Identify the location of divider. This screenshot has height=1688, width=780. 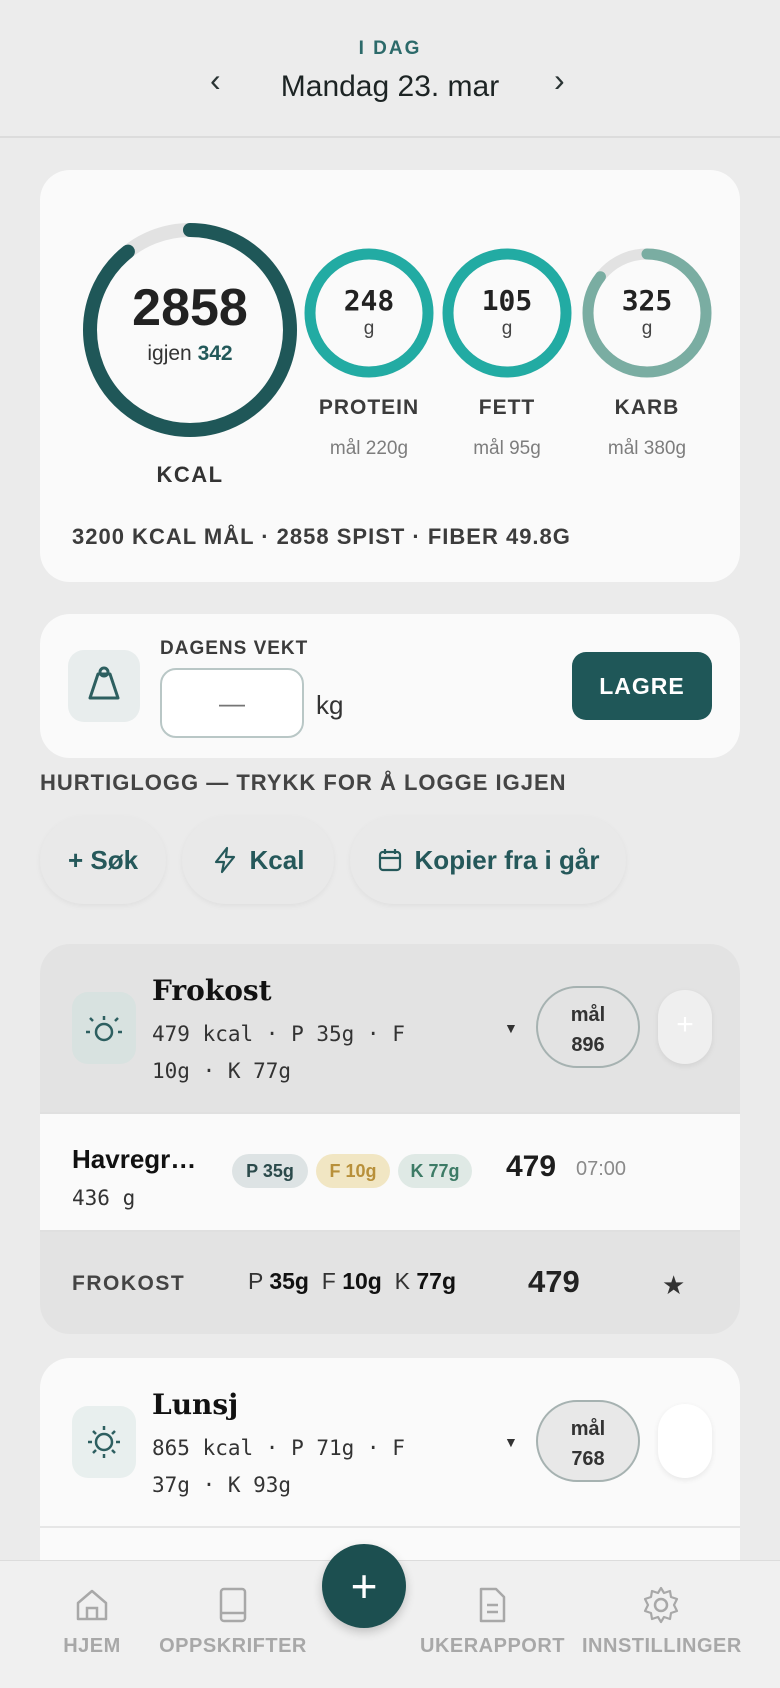
(390, 1527).